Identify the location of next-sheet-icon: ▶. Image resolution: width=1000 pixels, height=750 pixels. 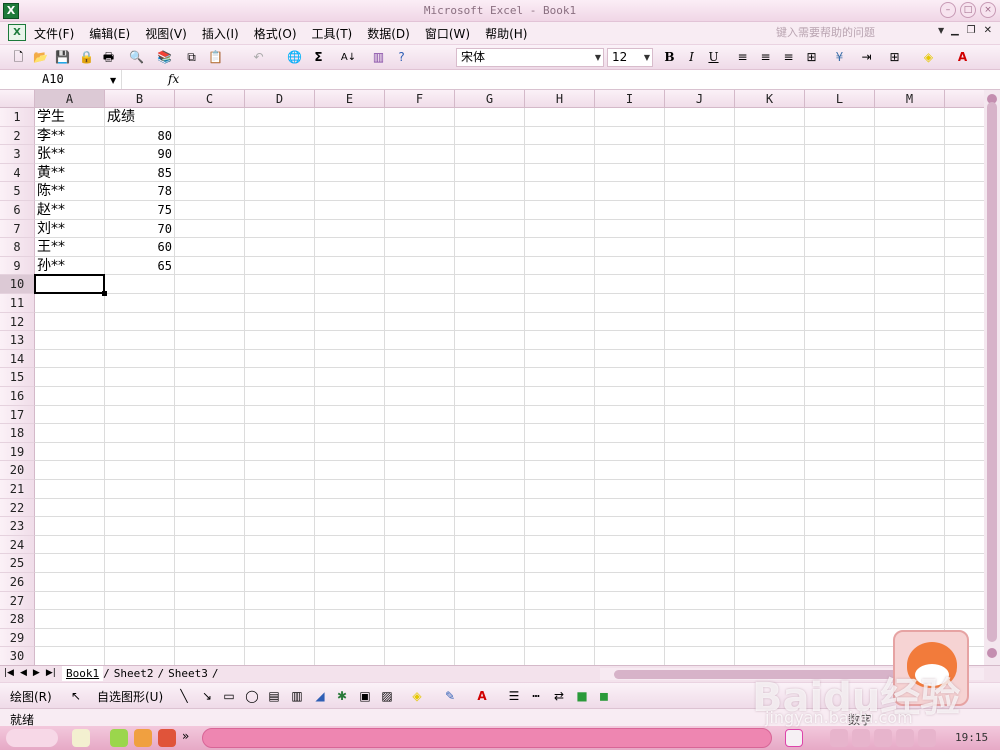
(36, 673).